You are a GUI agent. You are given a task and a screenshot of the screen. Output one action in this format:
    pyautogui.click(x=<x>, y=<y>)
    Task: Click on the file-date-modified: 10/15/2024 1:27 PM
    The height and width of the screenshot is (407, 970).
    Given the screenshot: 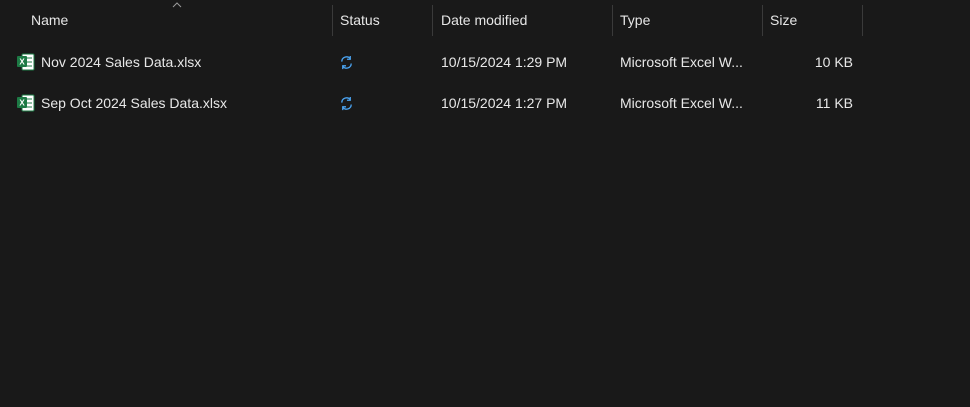 What is the action you would take?
    pyautogui.click(x=504, y=103)
    